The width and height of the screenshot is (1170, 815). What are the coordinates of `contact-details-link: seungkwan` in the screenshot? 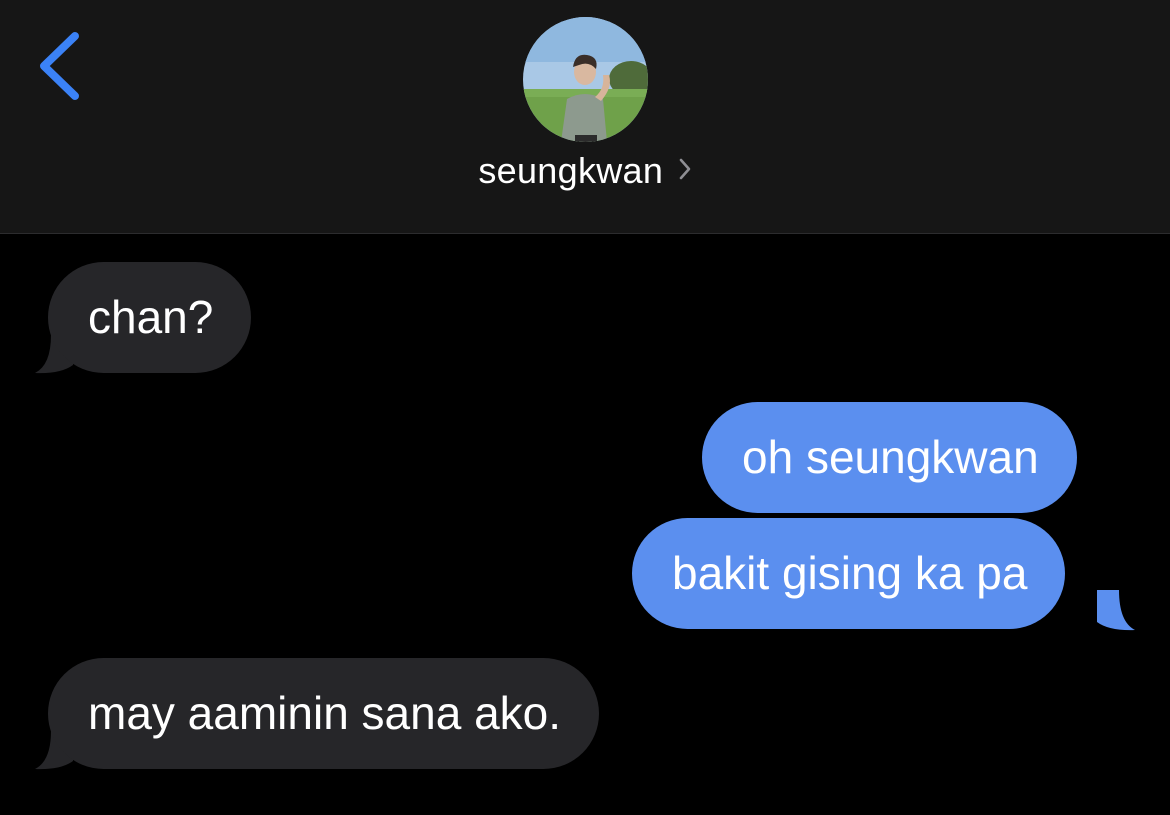 It's located at (585, 171).